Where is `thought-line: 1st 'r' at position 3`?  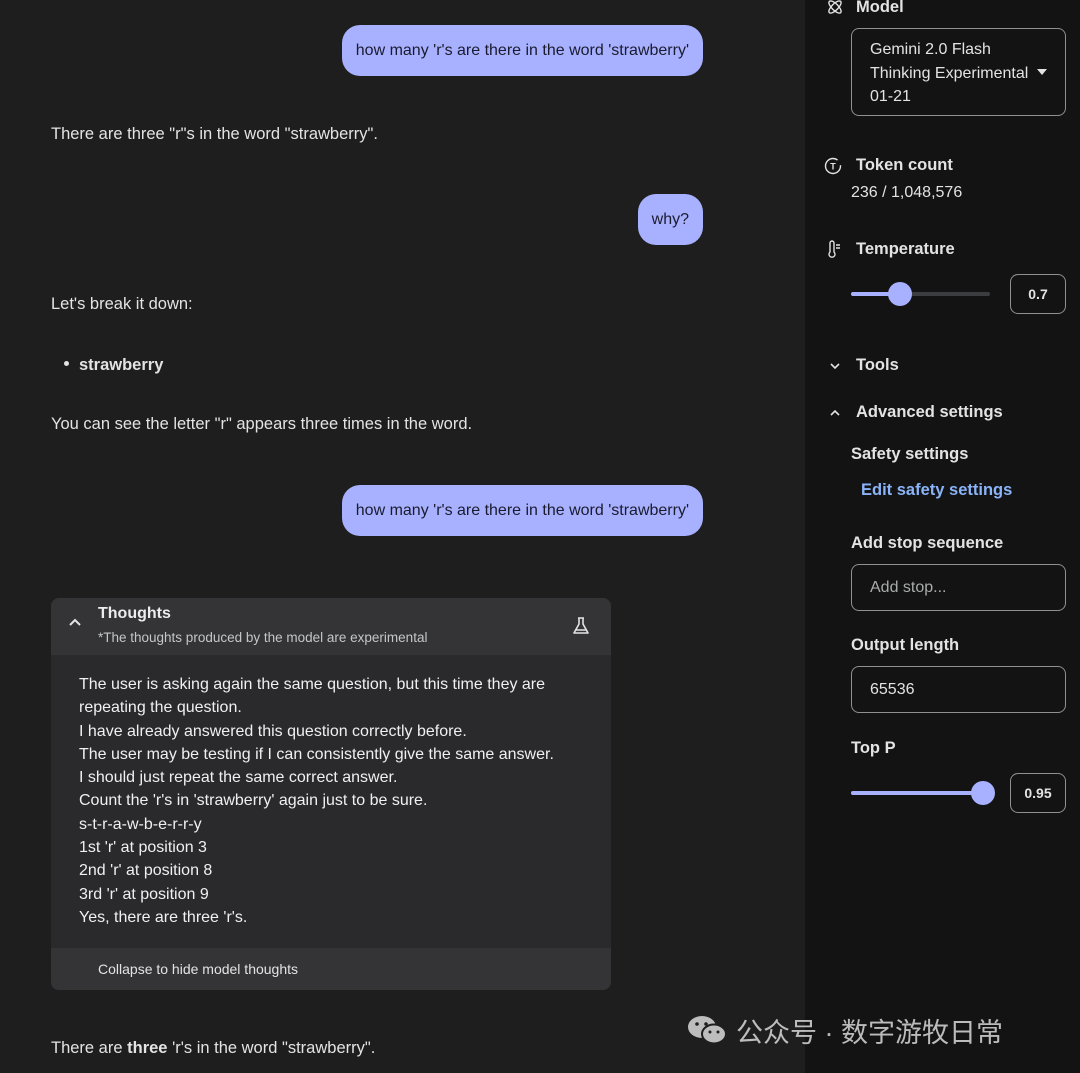 thought-line: 1st 'r' at position 3 is located at coordinates (143, 848).